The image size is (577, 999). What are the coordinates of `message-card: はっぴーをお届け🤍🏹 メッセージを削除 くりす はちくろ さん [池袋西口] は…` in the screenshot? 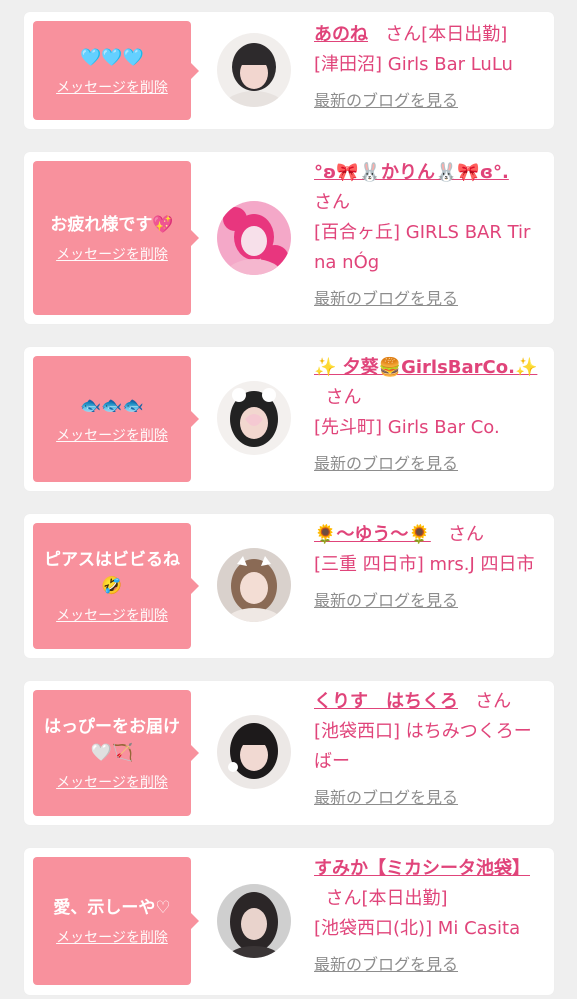 It's located at (289, 753).